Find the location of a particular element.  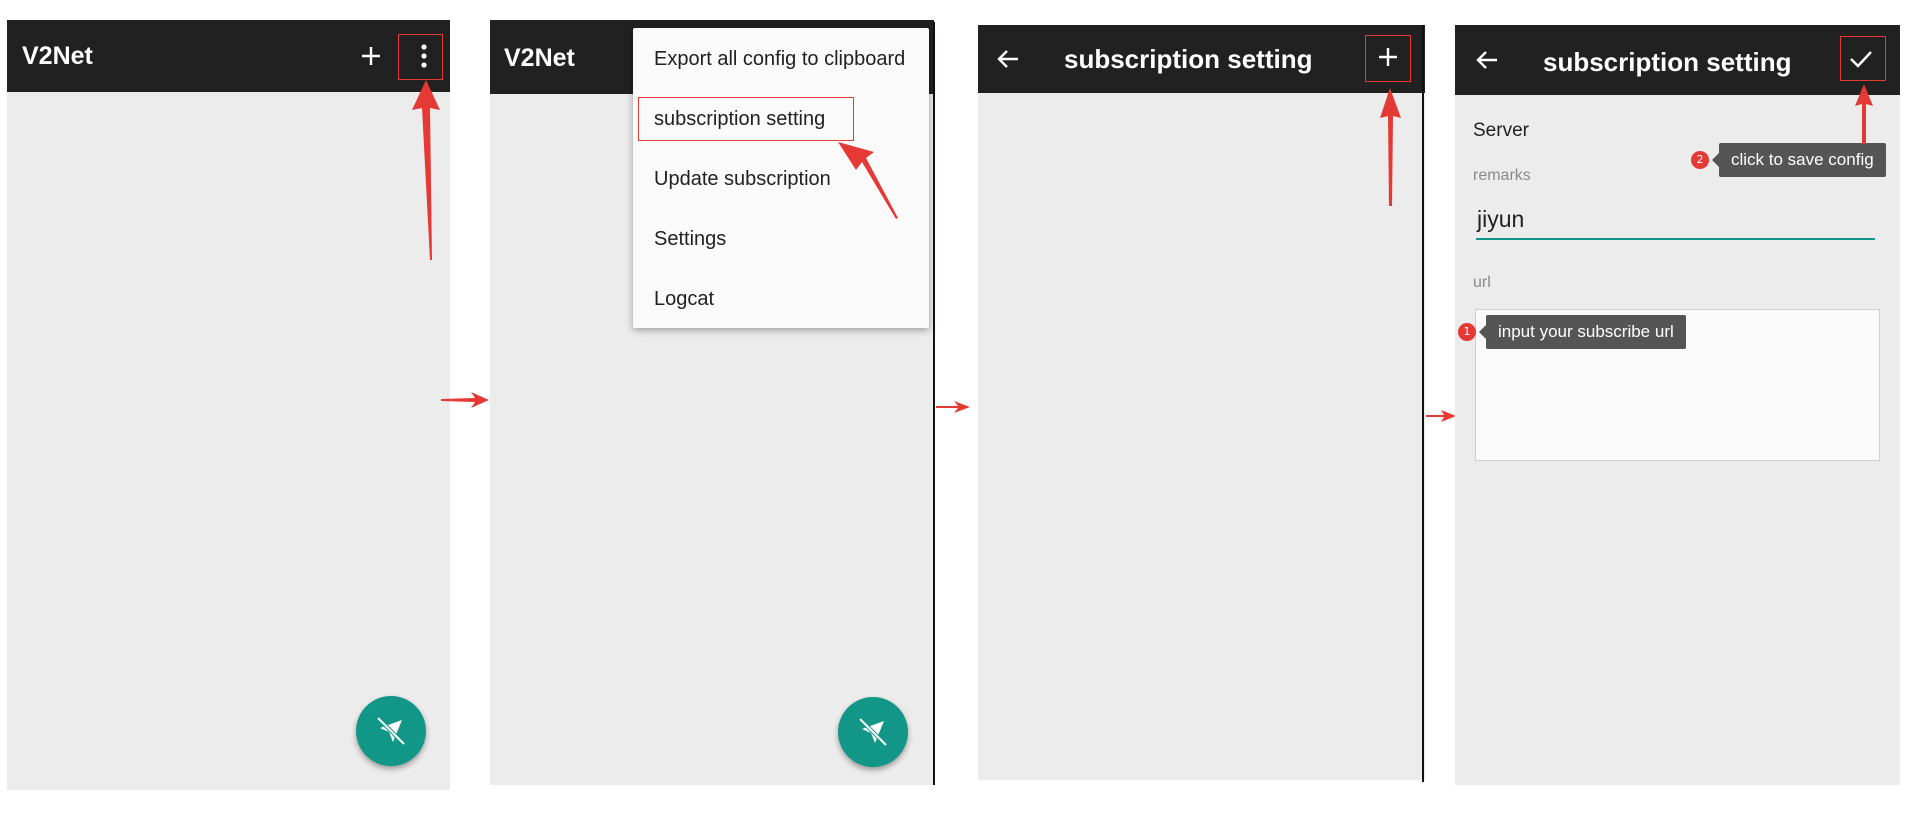

remarks-label: remarks is located at coordinates (1502, 175).